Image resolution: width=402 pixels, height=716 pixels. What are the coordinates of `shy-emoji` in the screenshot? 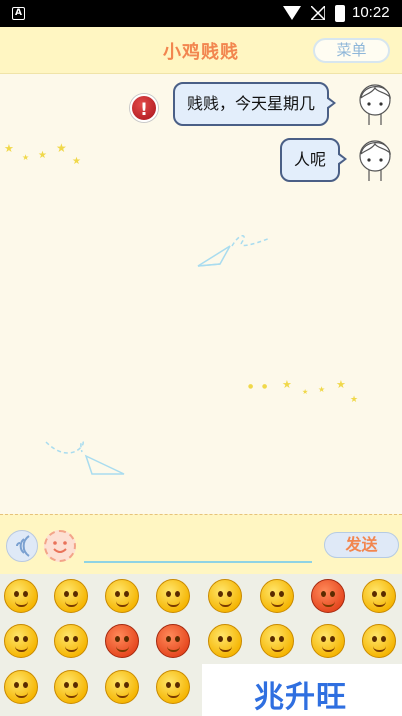 It's located at (71, 687).